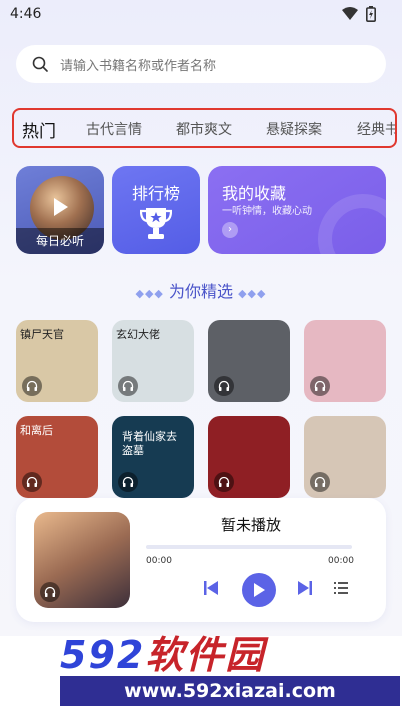 The width and height of the screenshot is (402, 715). I want to click on favorites-subtitle: 一听钟情，收藏心动, so click(267, 211).